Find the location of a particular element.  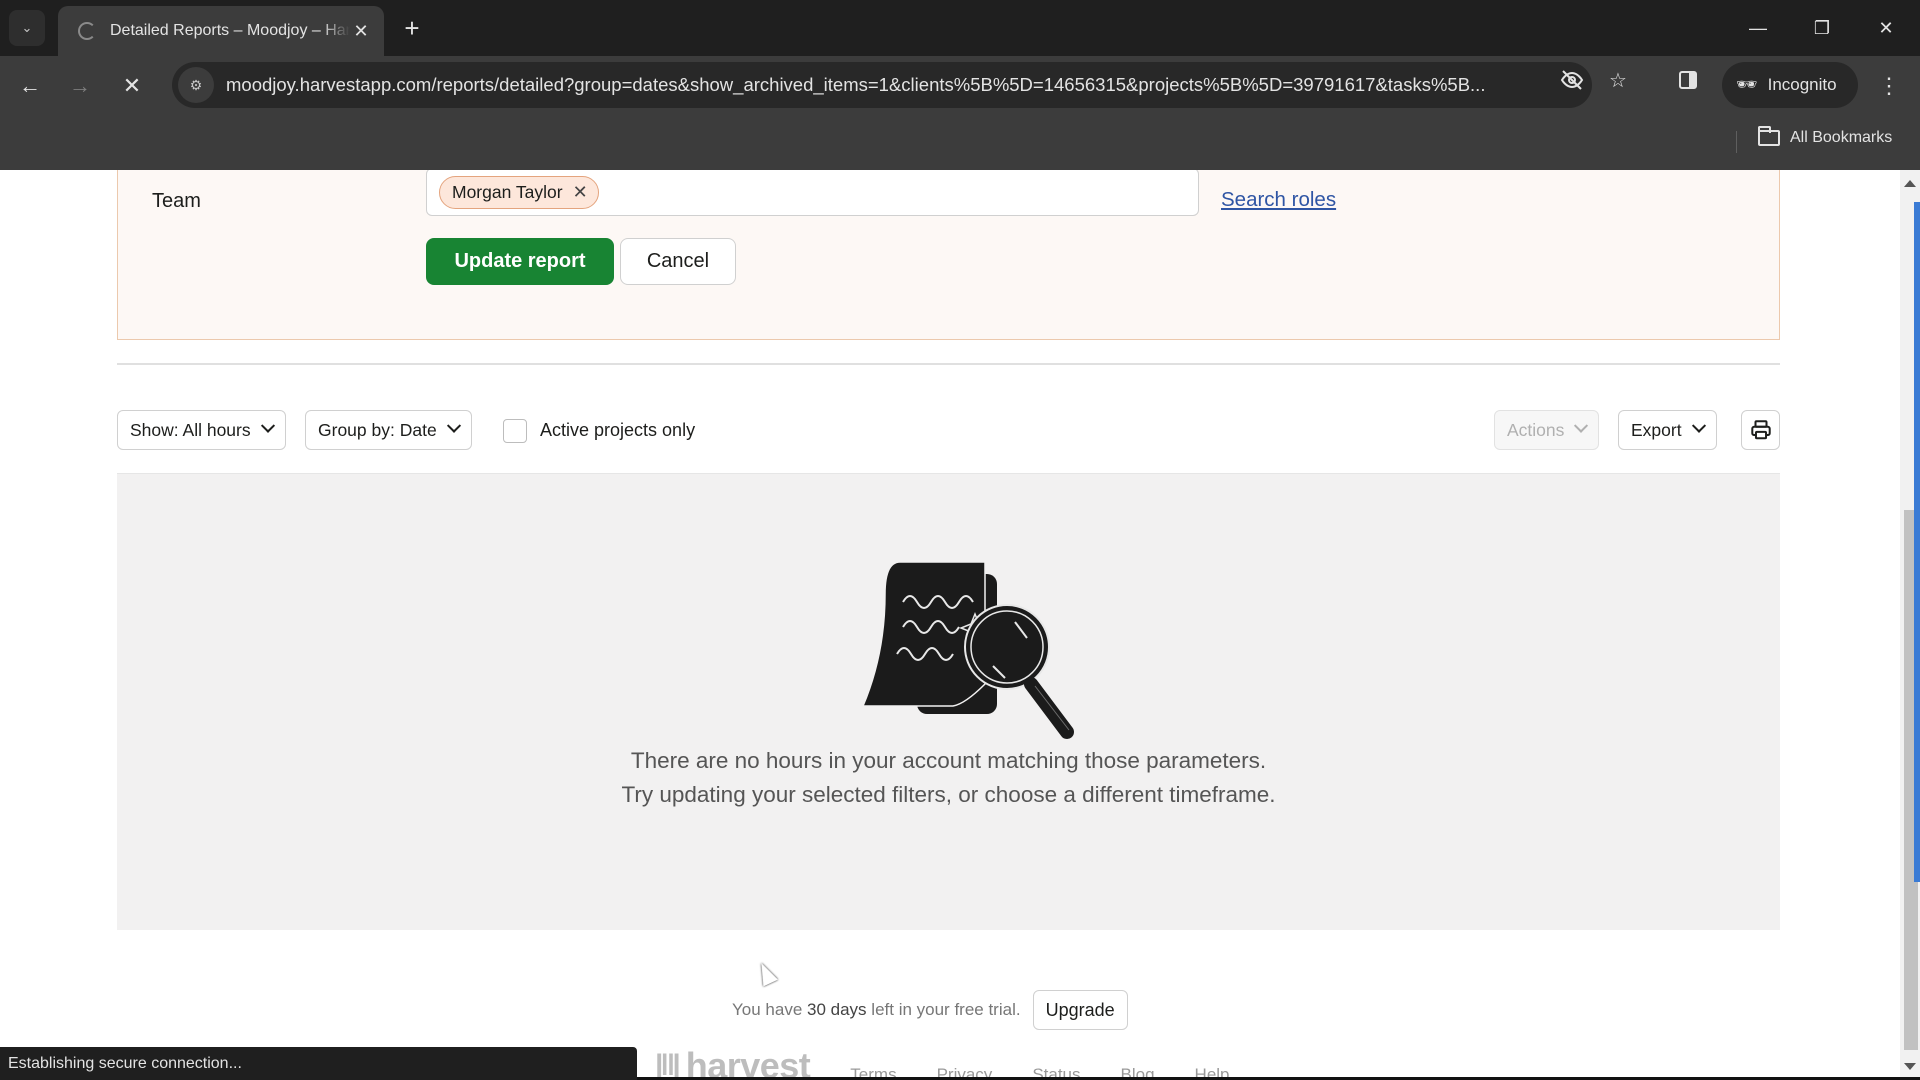

incognito-indicator: 🕶 Incognito is located at coordinates (1790, 85).